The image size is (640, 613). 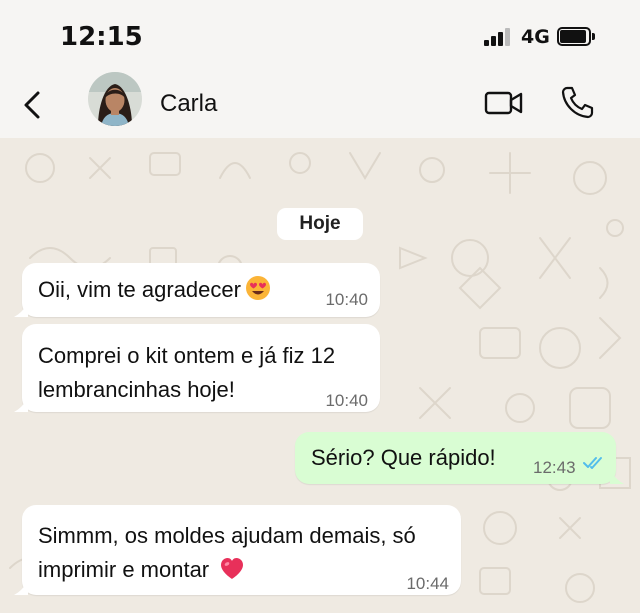 I want to click on message-line: Simmm, os moldes ajudam demais, só, so click(x=227, y=535).